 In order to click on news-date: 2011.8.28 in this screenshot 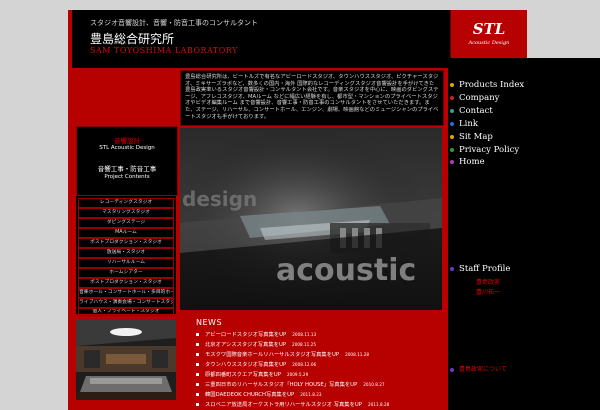, I will do `click(378, 404)`.